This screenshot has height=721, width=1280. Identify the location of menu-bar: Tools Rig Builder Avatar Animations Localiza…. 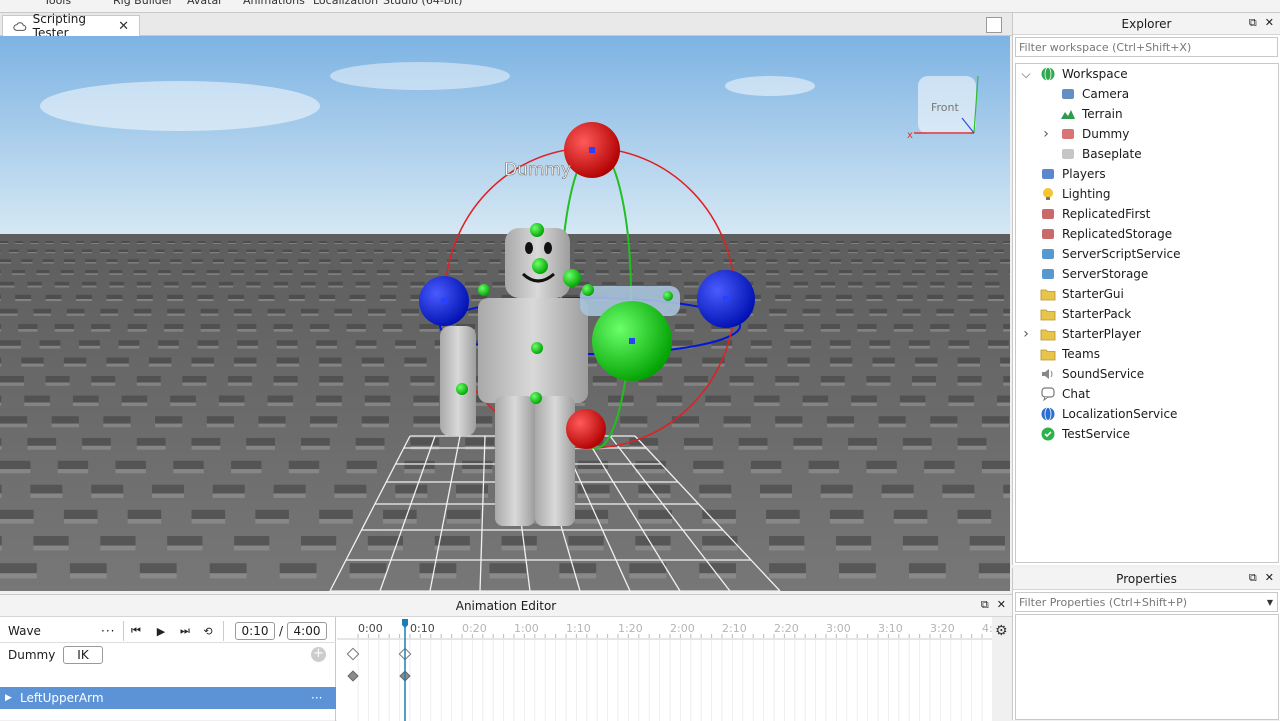
(640, 6).